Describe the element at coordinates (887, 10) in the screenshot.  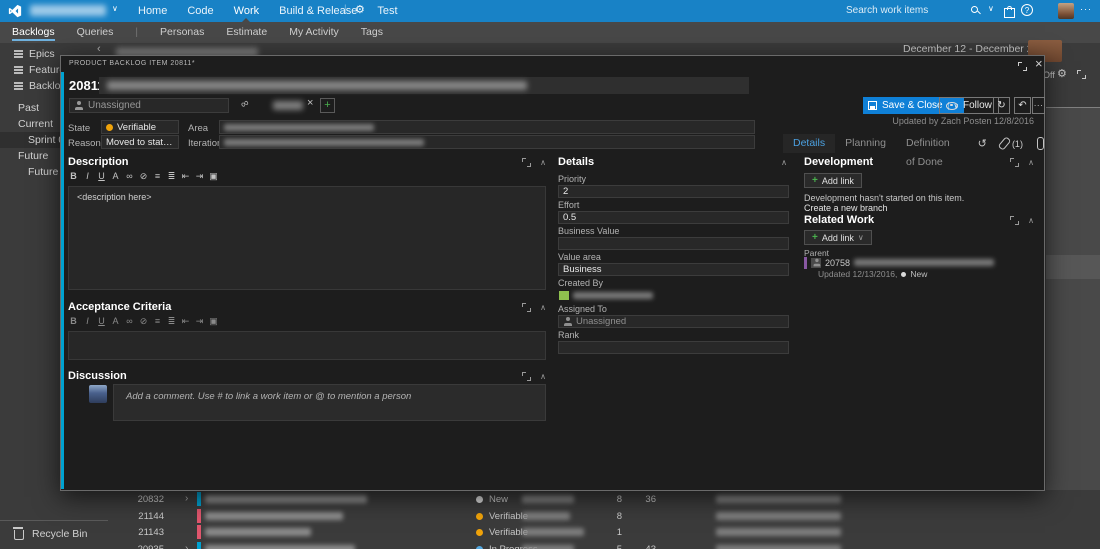
I see `search-input: Search work items` at that location.